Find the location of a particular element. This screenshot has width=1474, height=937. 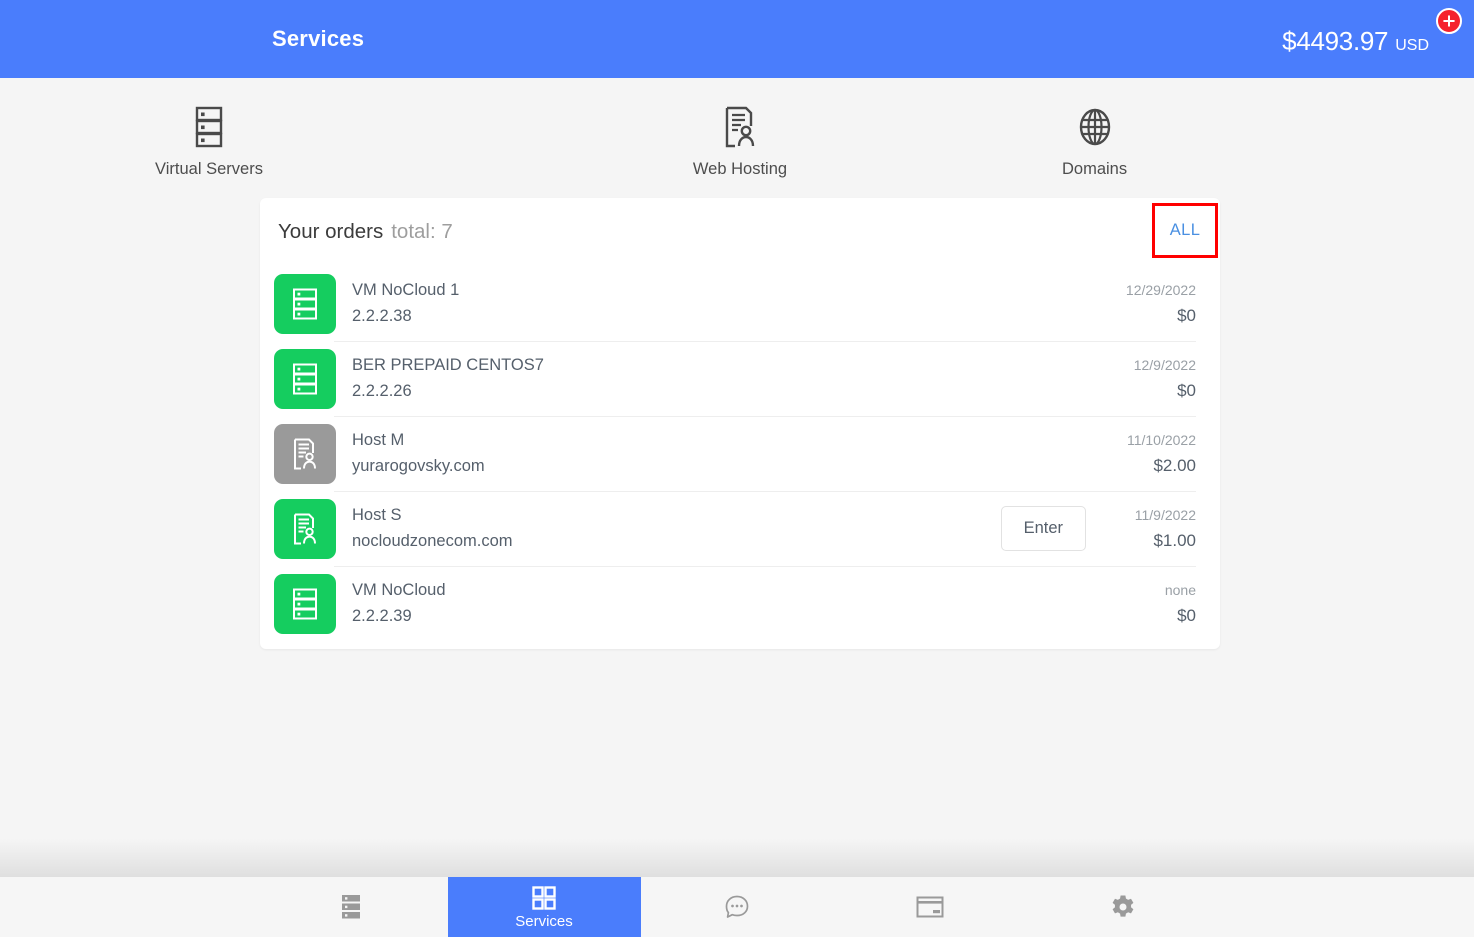

orders-card-header: Your orders total: 7 ALL is located at coordinates (740, 232).